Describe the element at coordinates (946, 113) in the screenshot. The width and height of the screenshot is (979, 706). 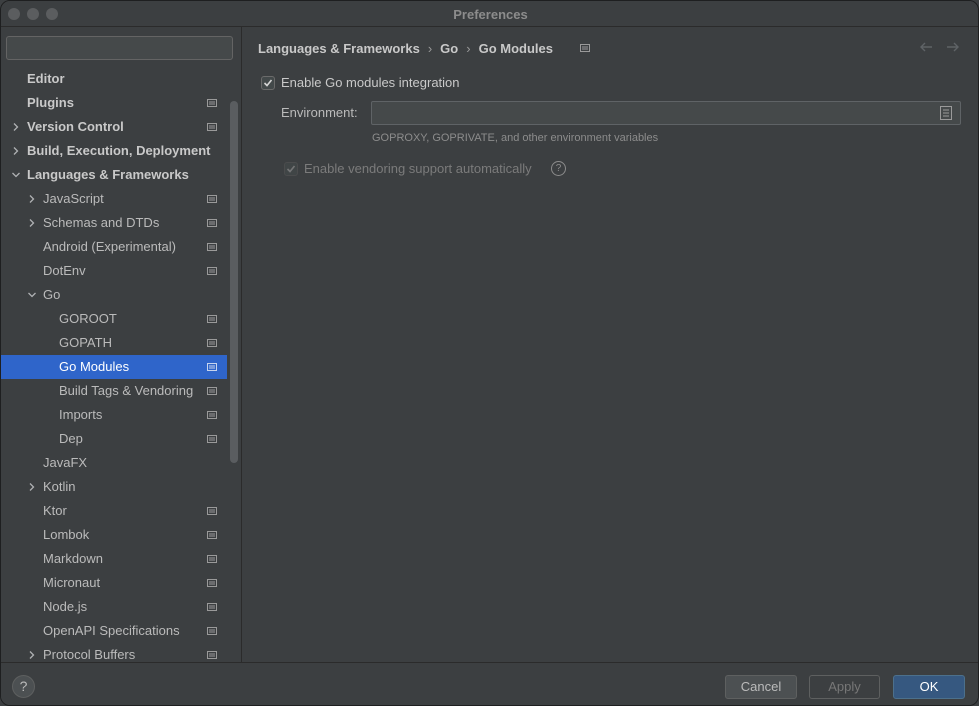
I see `browse-icon` at that location.